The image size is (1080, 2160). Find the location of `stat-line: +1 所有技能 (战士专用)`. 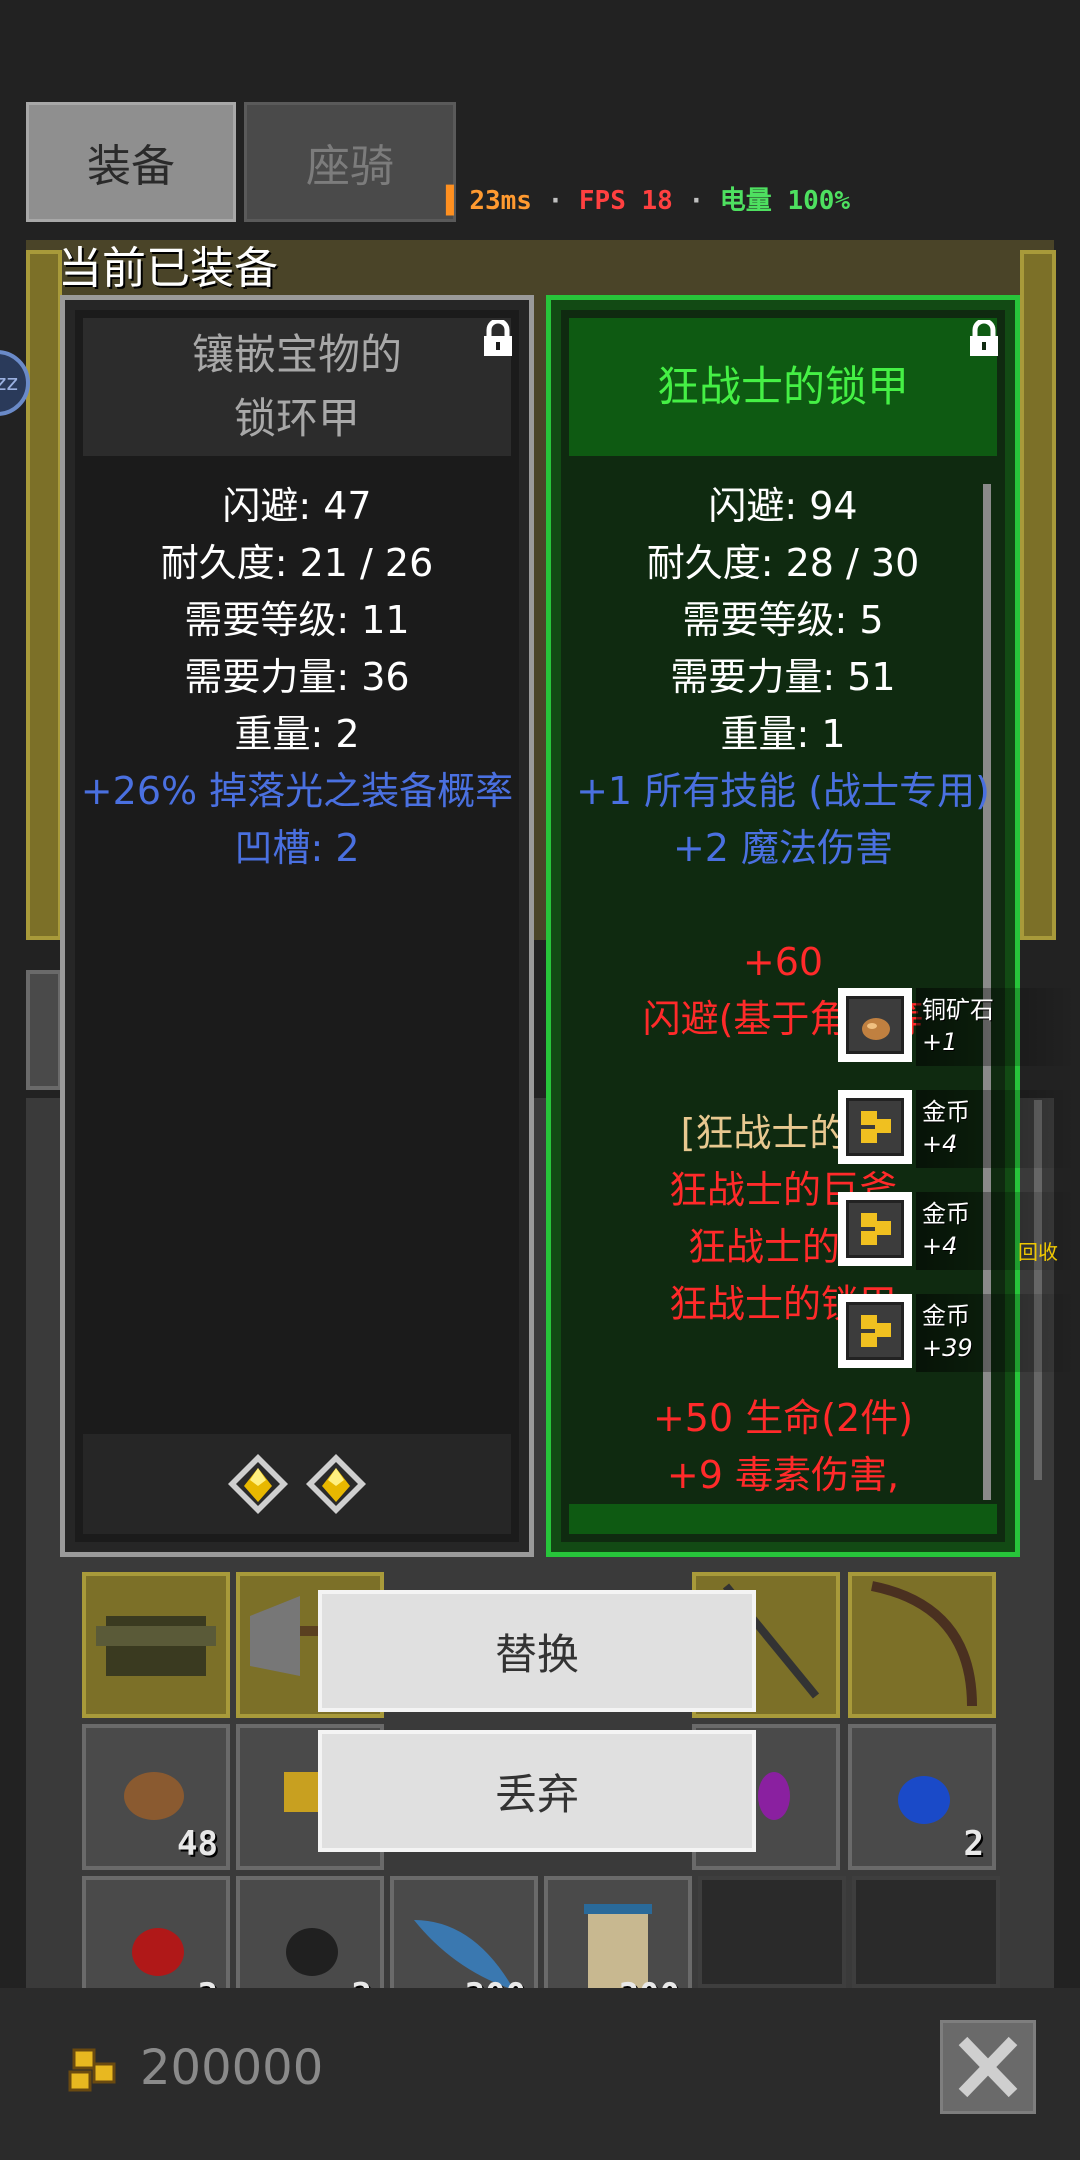

stat-line: +1 所有技能 (战士专用) is located at coordinates (783, 791).